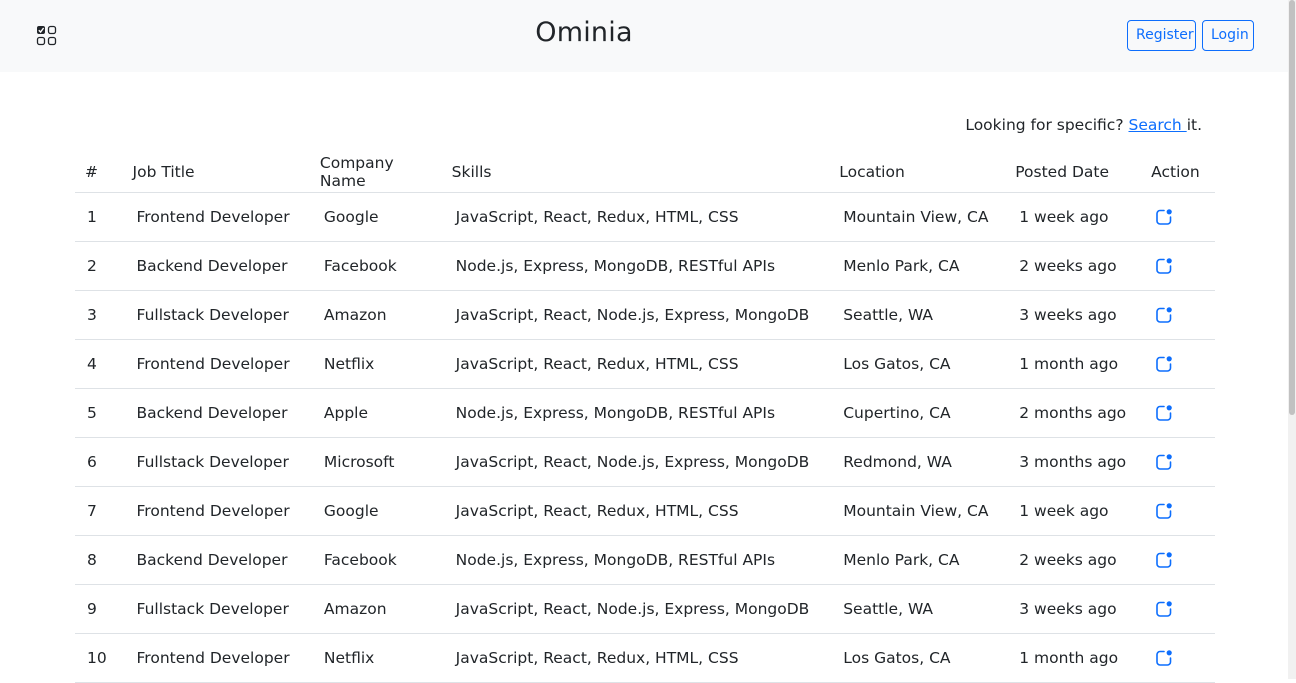  Describe the element at coordinates (99, 462) in the screenshot. I see `row-number-cell: 6` at that location.